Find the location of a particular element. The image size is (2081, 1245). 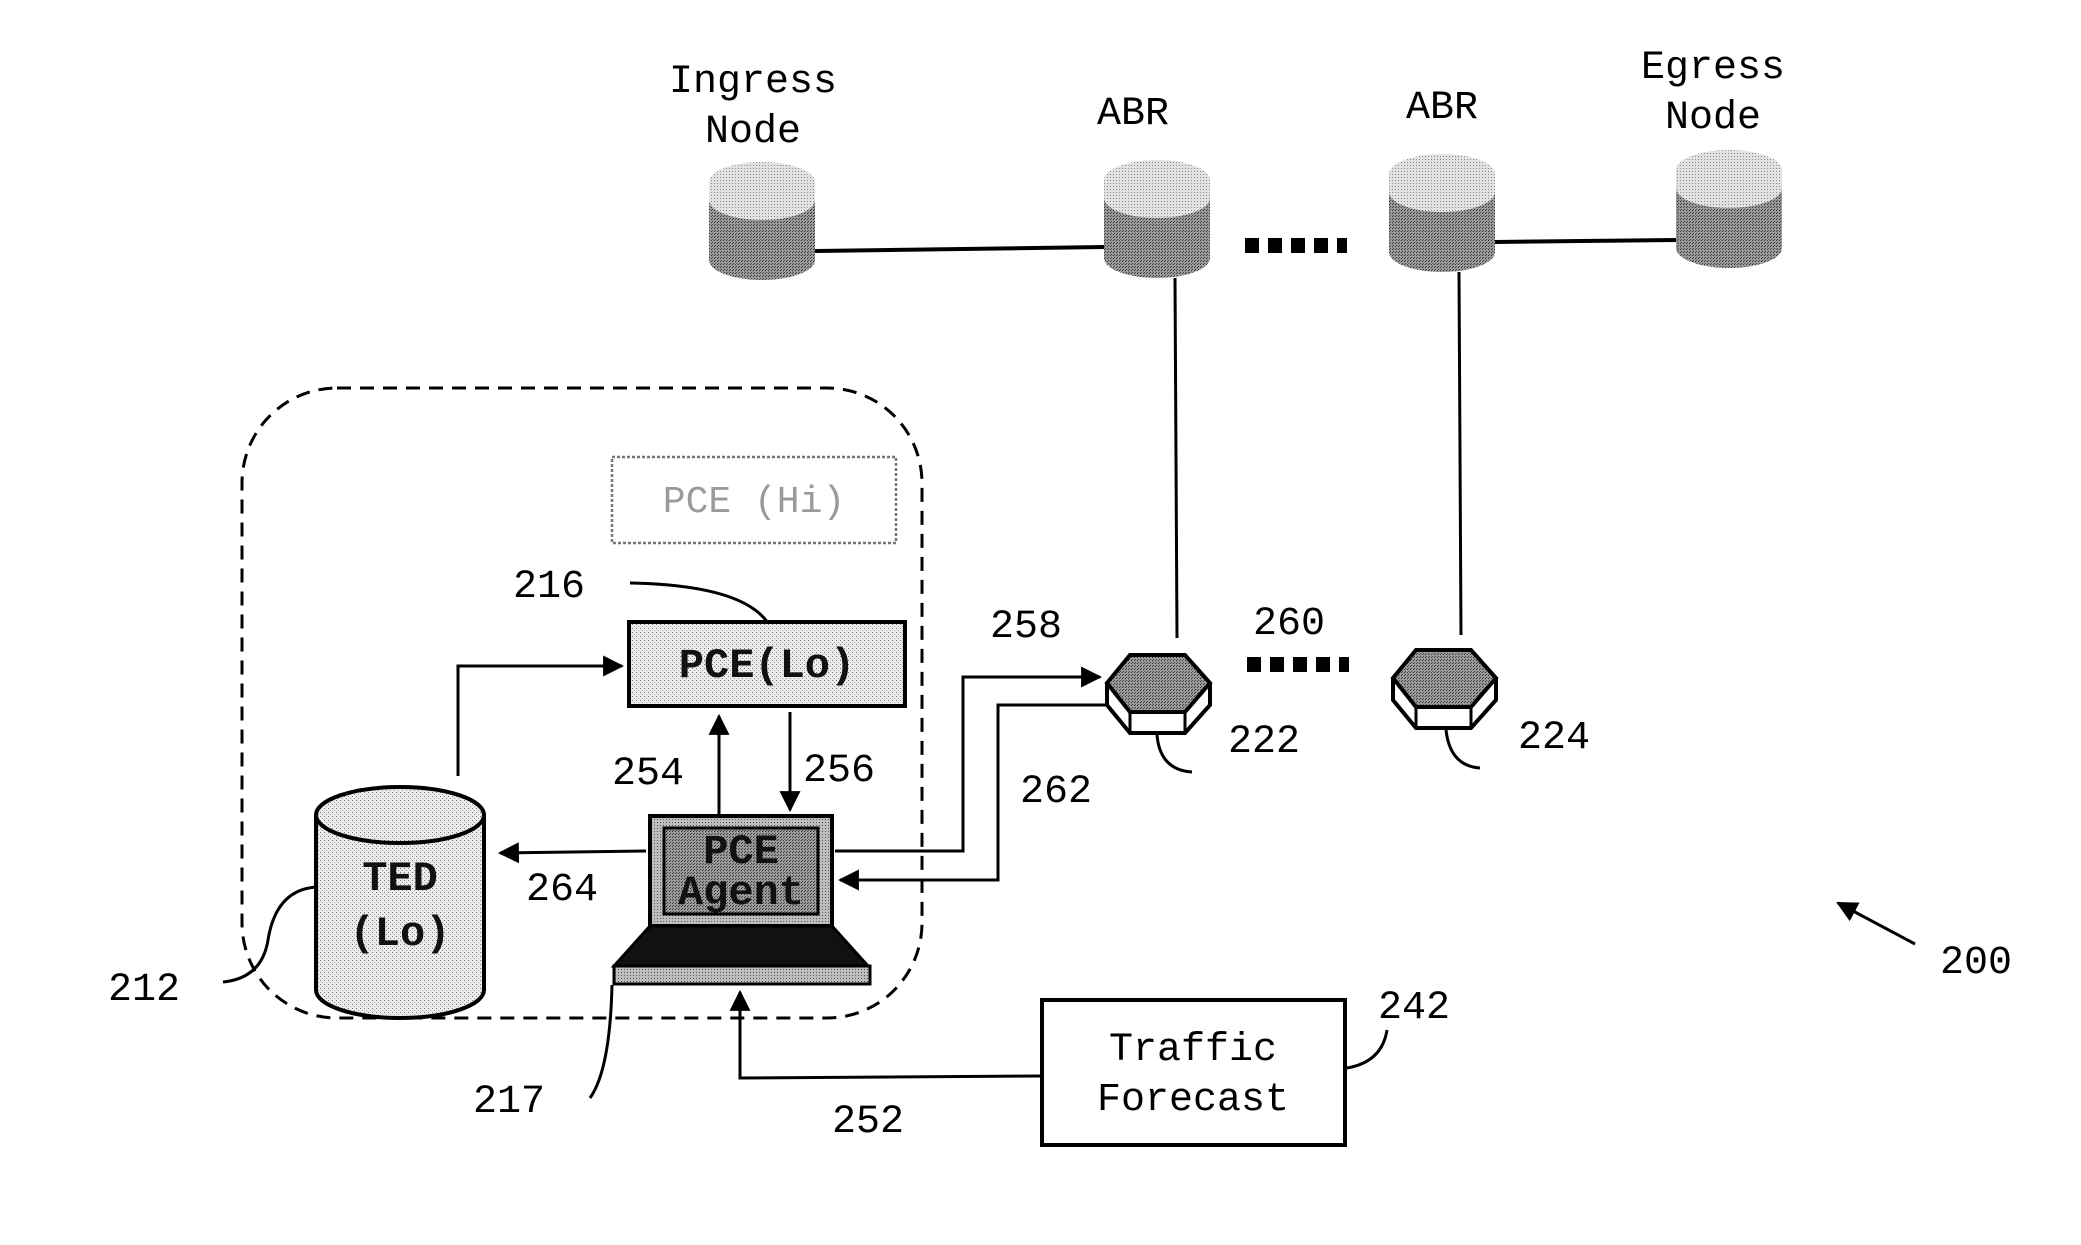

router-222-icon is located at coordinates (1158, 694).